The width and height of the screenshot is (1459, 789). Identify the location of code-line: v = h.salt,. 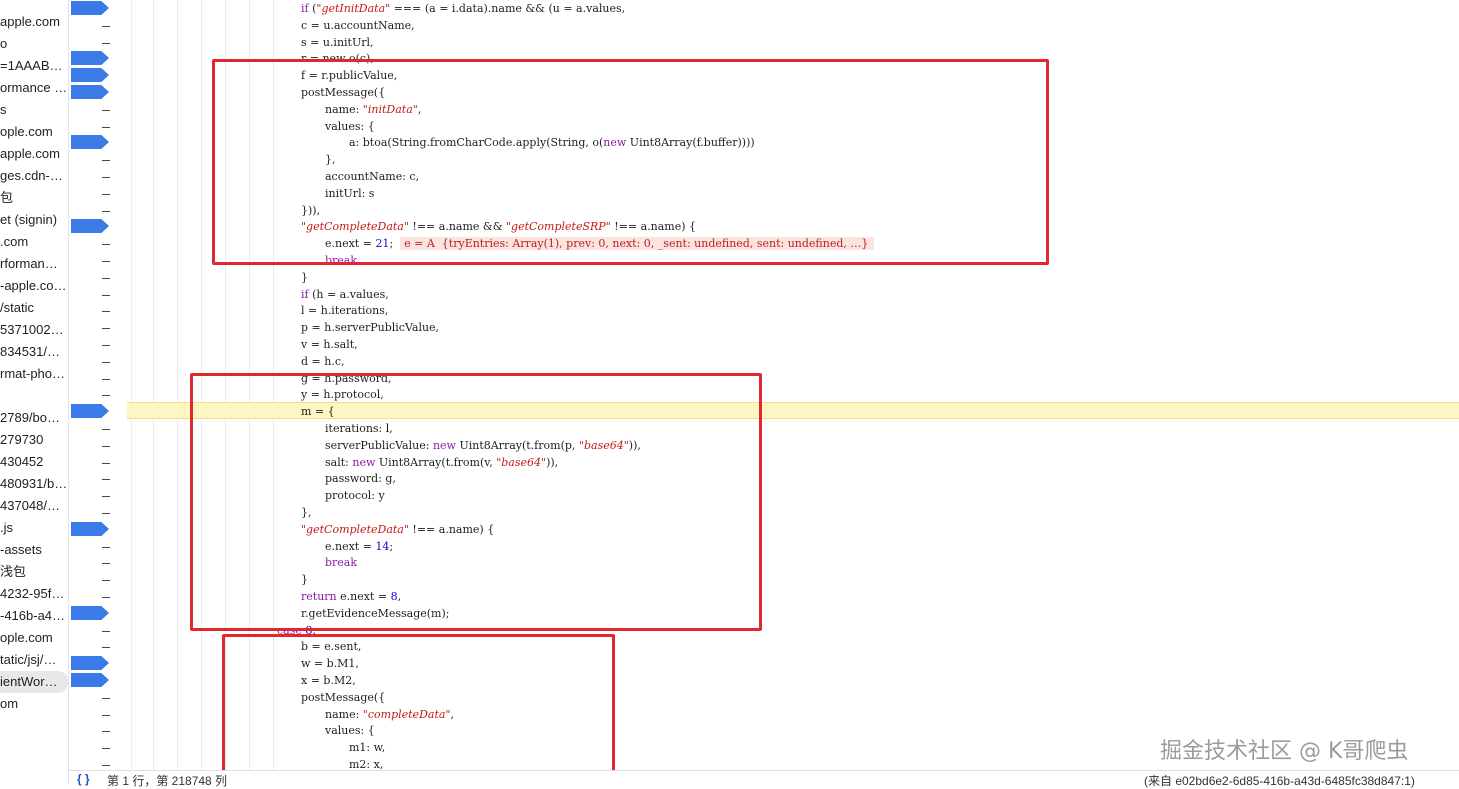
(329, 344).